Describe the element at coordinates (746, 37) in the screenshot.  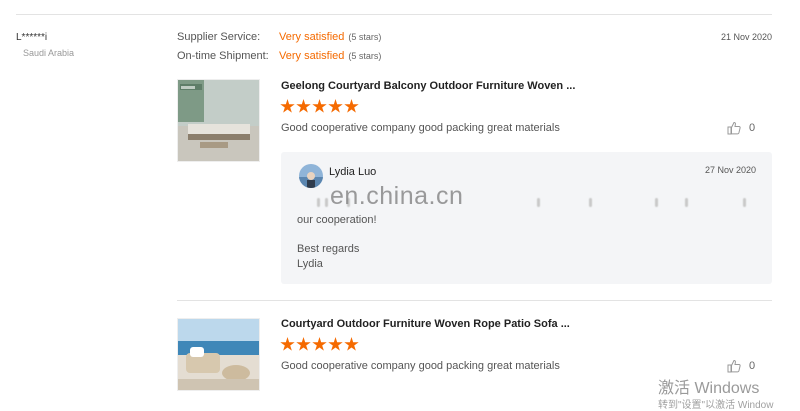
I see `review-date: 21 Nov 2020` at that location.